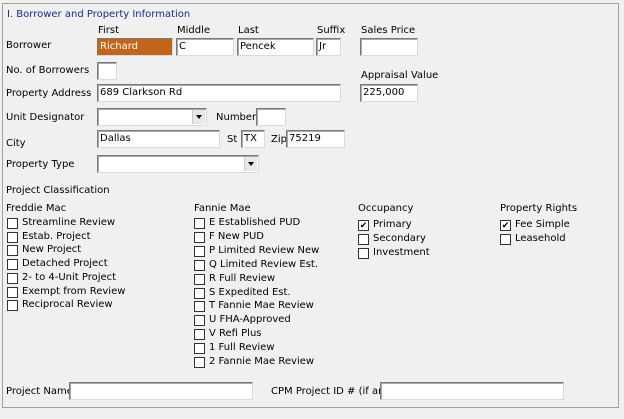 Image resolution: width=624 pixels, height=419 pixels. What do you see at coordinates (219, 93) in the screenshot?
I see `property-address-field: 689 Clarkson Rd` at bounding box center [219, 93].